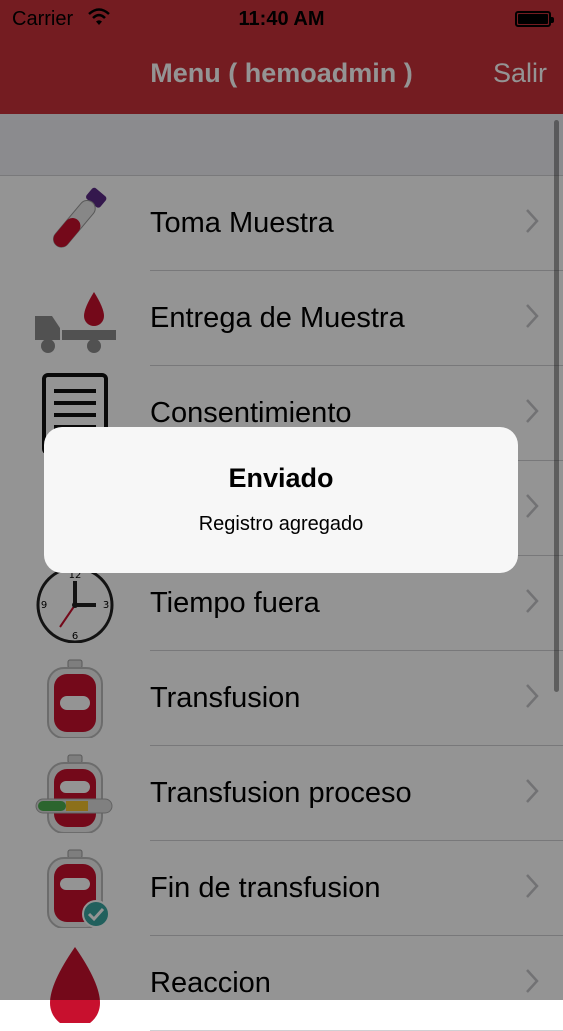  Describe the element at coordinates (281, 478) in the screenshot. I see `alert-title: Enviado` at that location.